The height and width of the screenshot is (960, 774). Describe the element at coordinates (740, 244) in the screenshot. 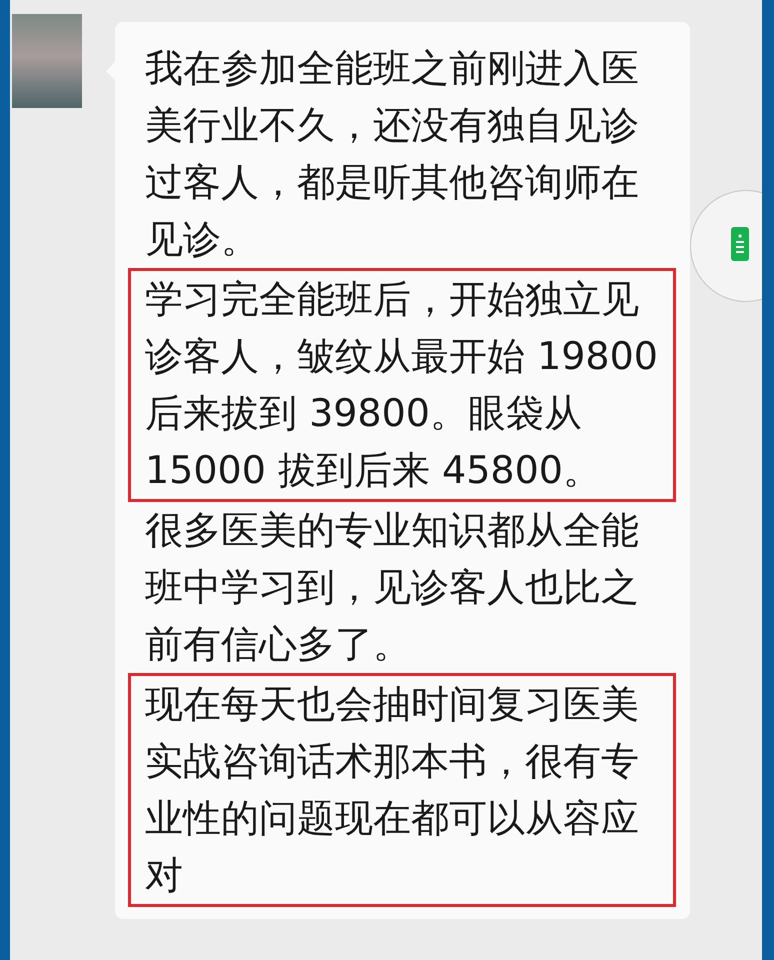

I see `list-icon` at that location.